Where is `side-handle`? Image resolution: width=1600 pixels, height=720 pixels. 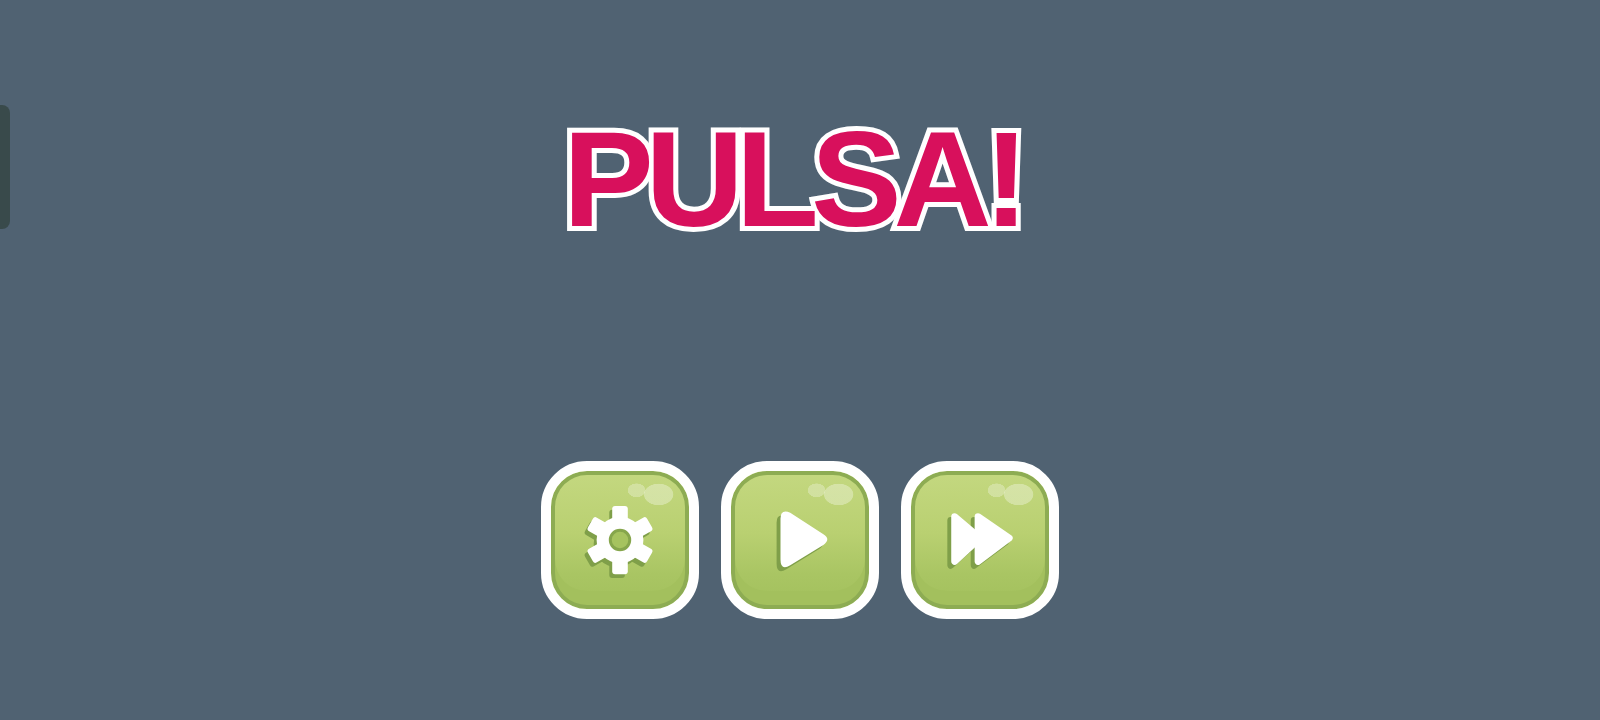
side-handle is located at coordinates (5, 167).